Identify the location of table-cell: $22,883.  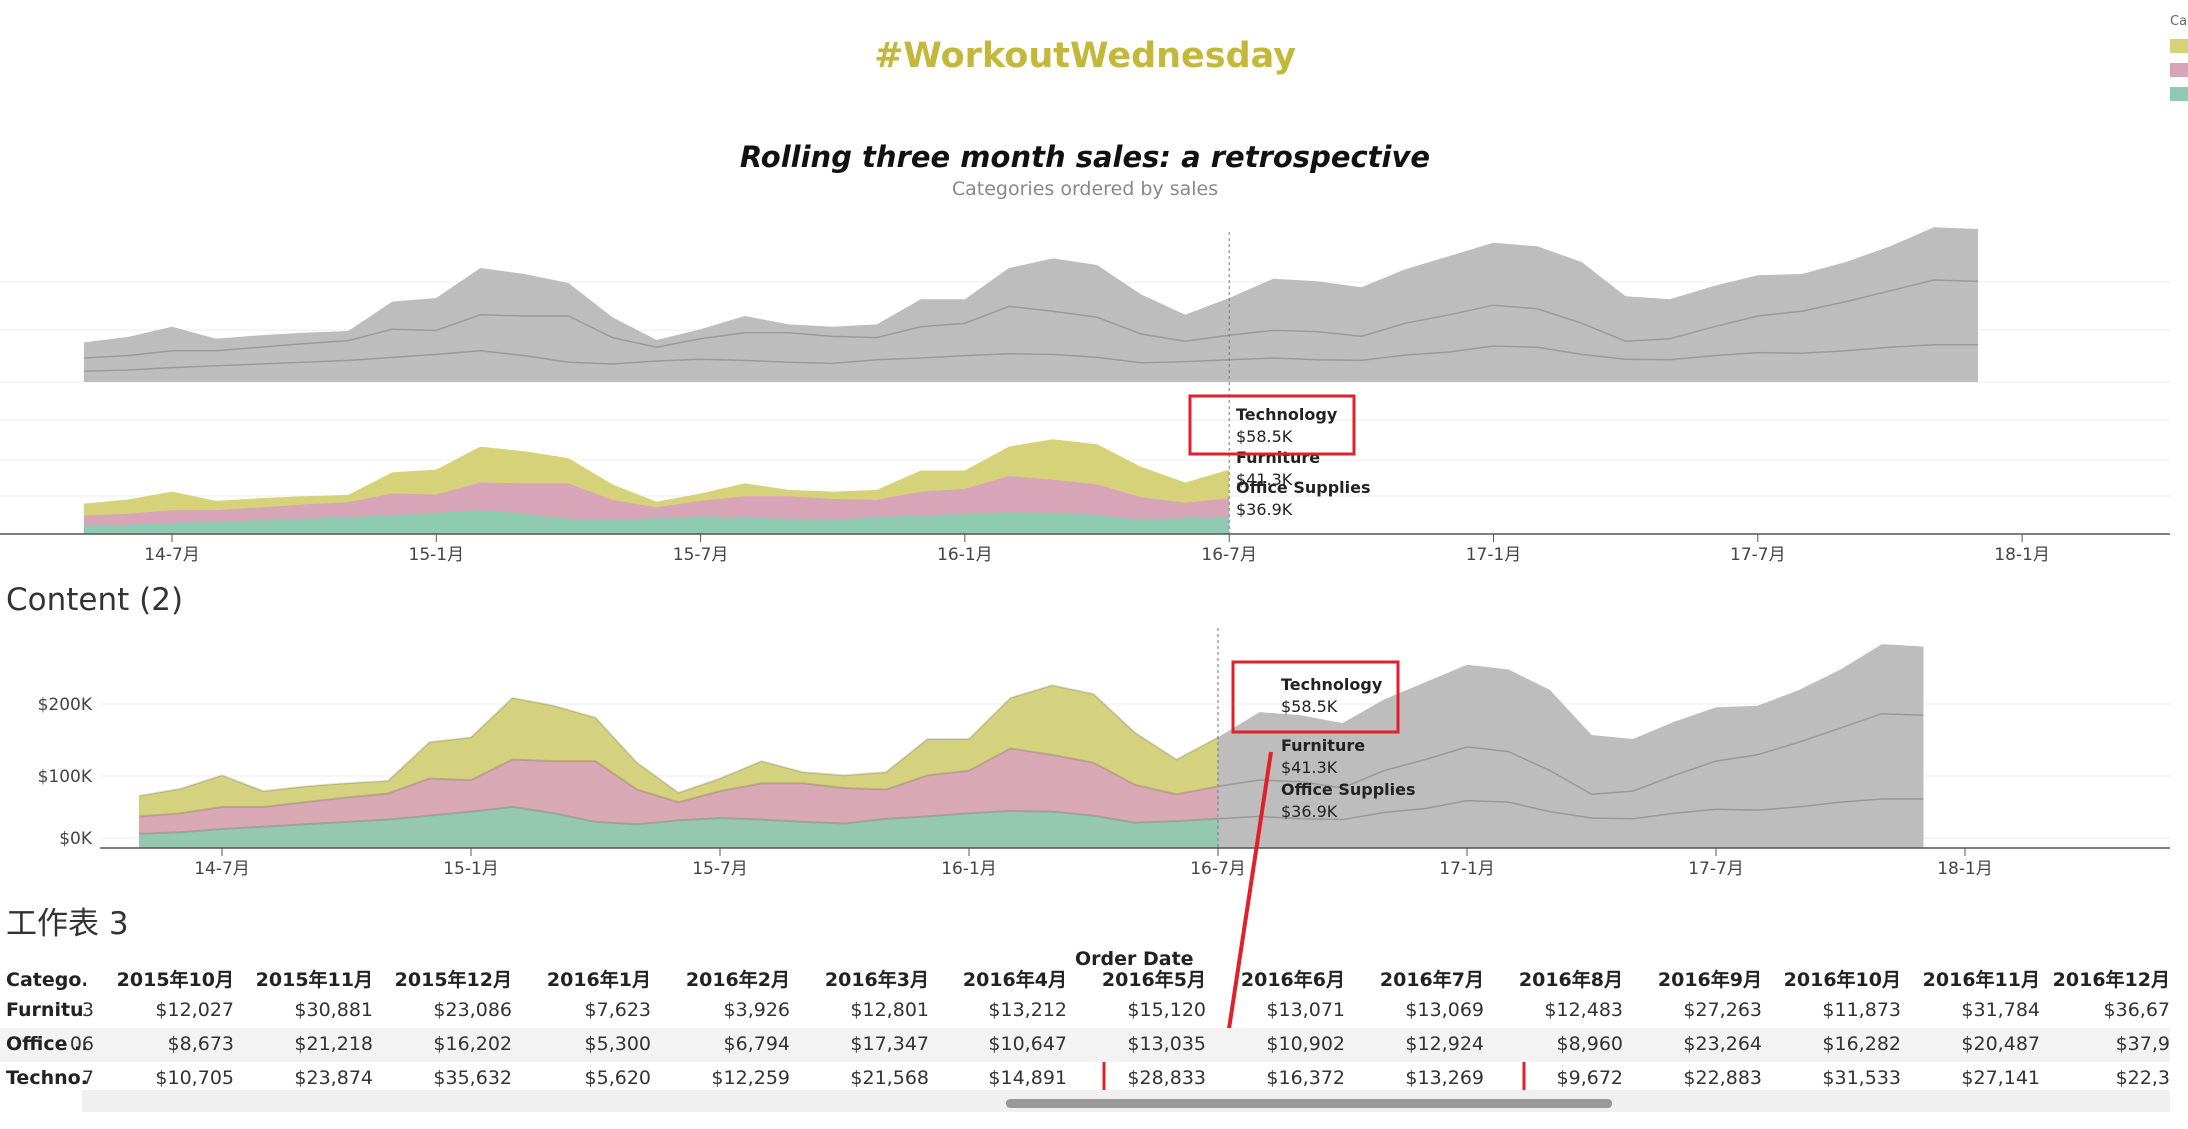
(1722, 1078).